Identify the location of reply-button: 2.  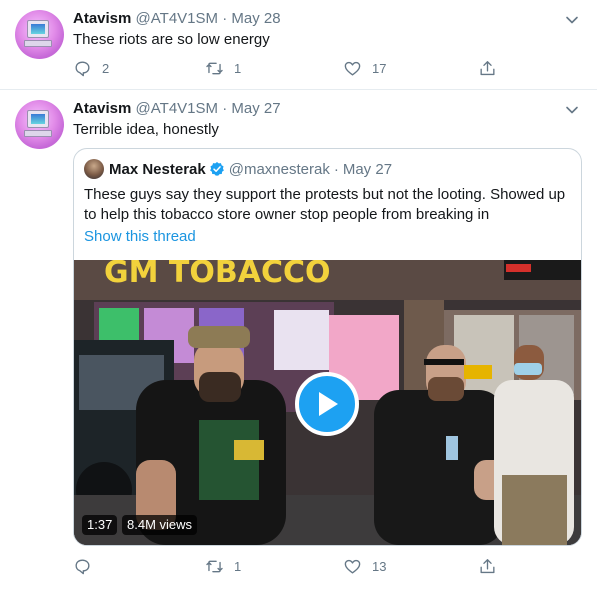
(91, 68).